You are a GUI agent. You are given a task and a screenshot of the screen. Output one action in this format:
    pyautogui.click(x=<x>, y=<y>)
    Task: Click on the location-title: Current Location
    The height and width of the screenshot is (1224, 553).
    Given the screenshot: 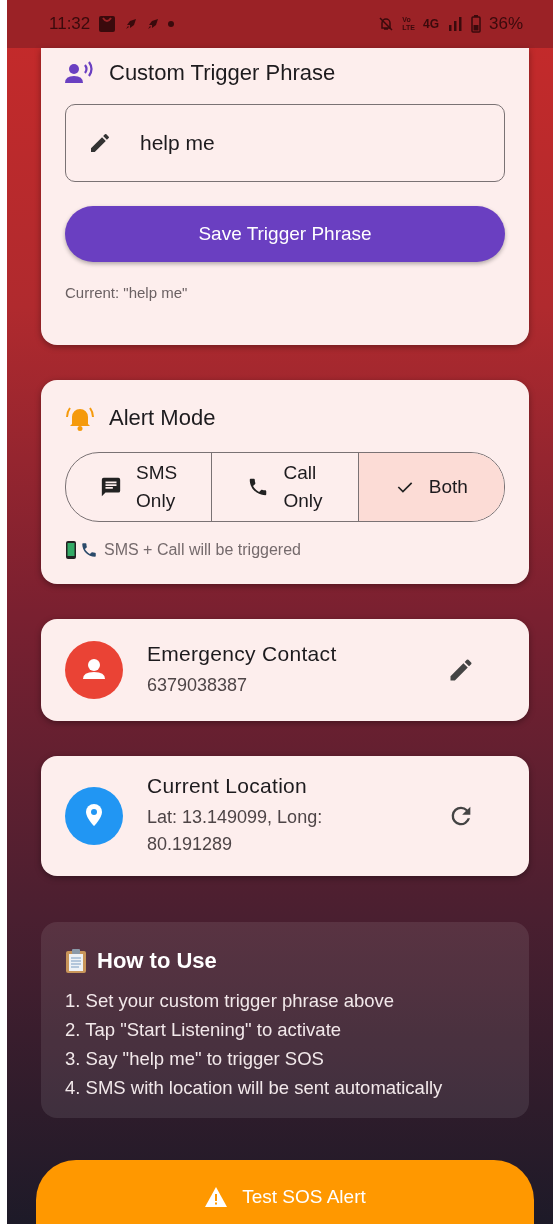 What is the action you would take?
    pyautogui.click(x=228, y=786)
    